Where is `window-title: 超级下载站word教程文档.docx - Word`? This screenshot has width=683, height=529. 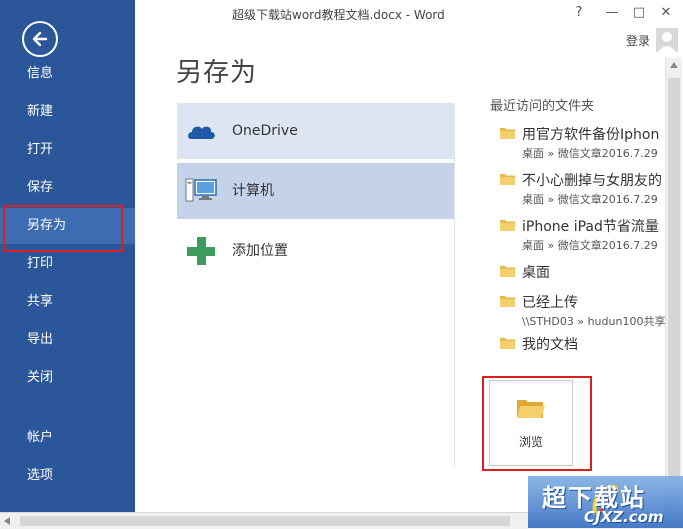
window-title: 超级下载站word教程文档.docx - Word is located at coordinates (338, 15).